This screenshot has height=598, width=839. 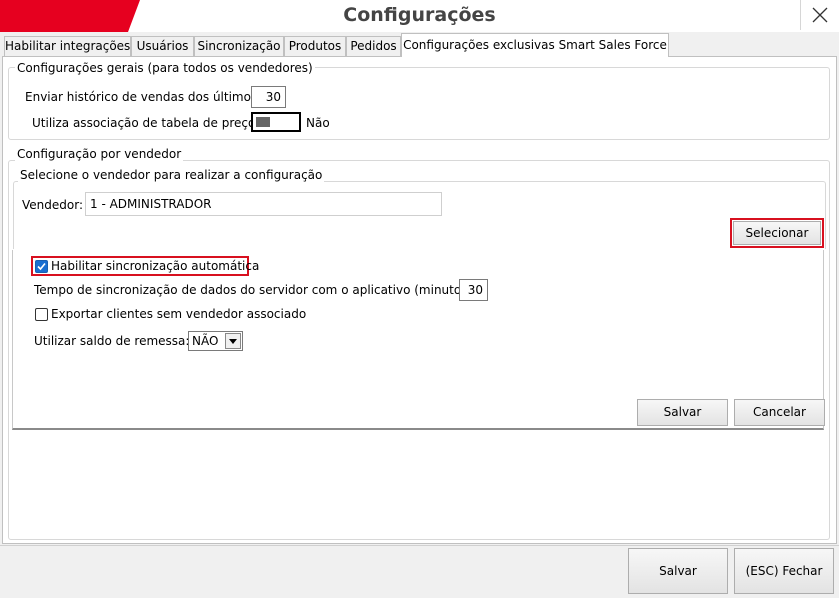 I want to click on price-table-label: Utiliza associação de tabela de preço:, so click(x=146, y=123).